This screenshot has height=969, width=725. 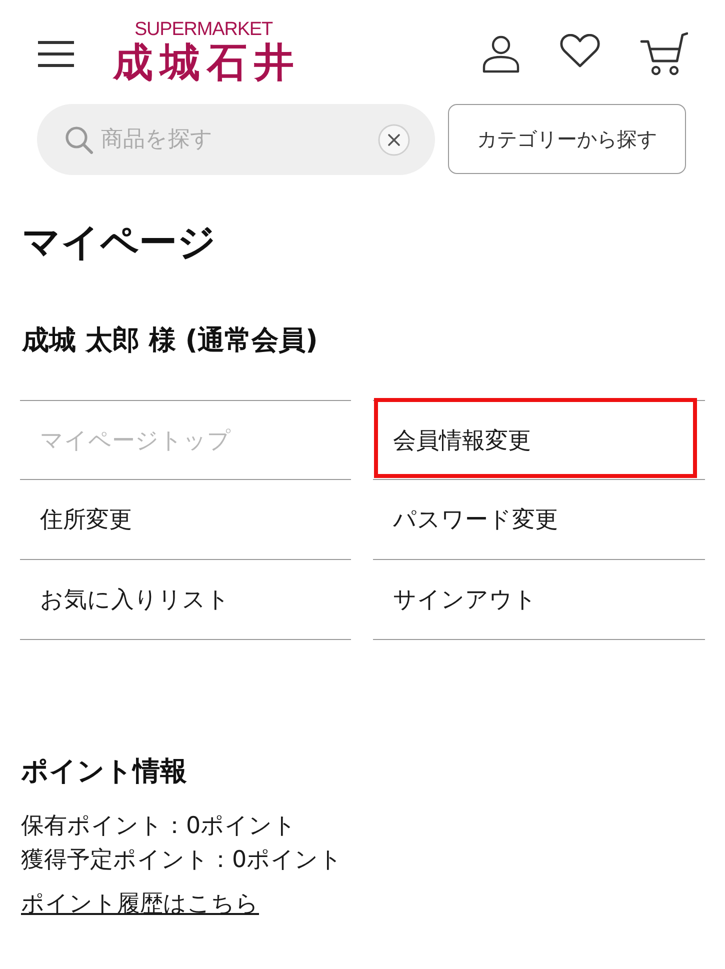 What do you see at coordinates (56, 54) in the screenshot?
I see `menu-icon` at bounding box center [56, 54].